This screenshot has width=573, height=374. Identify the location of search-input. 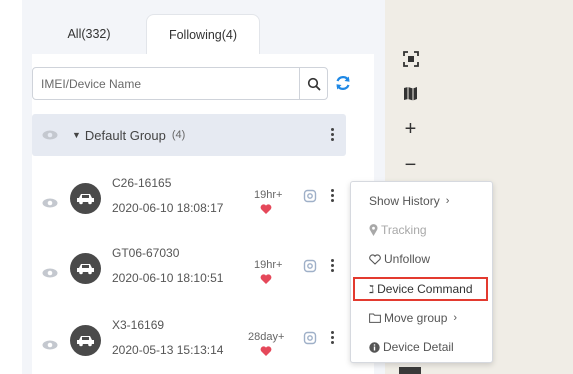
(180, 83).